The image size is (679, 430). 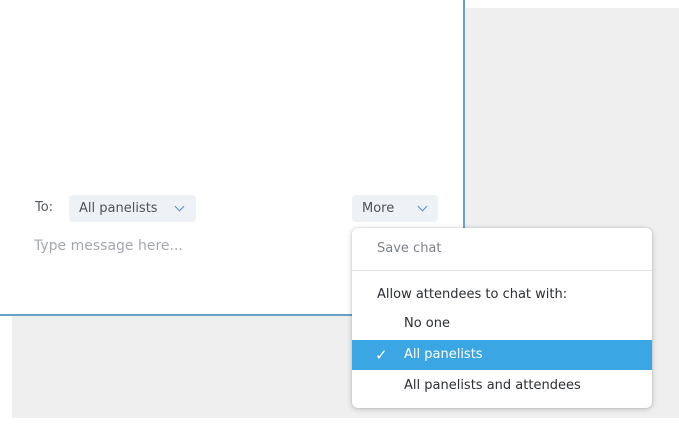 What do you see at coordinates (502, 324) in the screenshot?
I see `menu-option-no-one: No one` at bounding box center [502, 324].